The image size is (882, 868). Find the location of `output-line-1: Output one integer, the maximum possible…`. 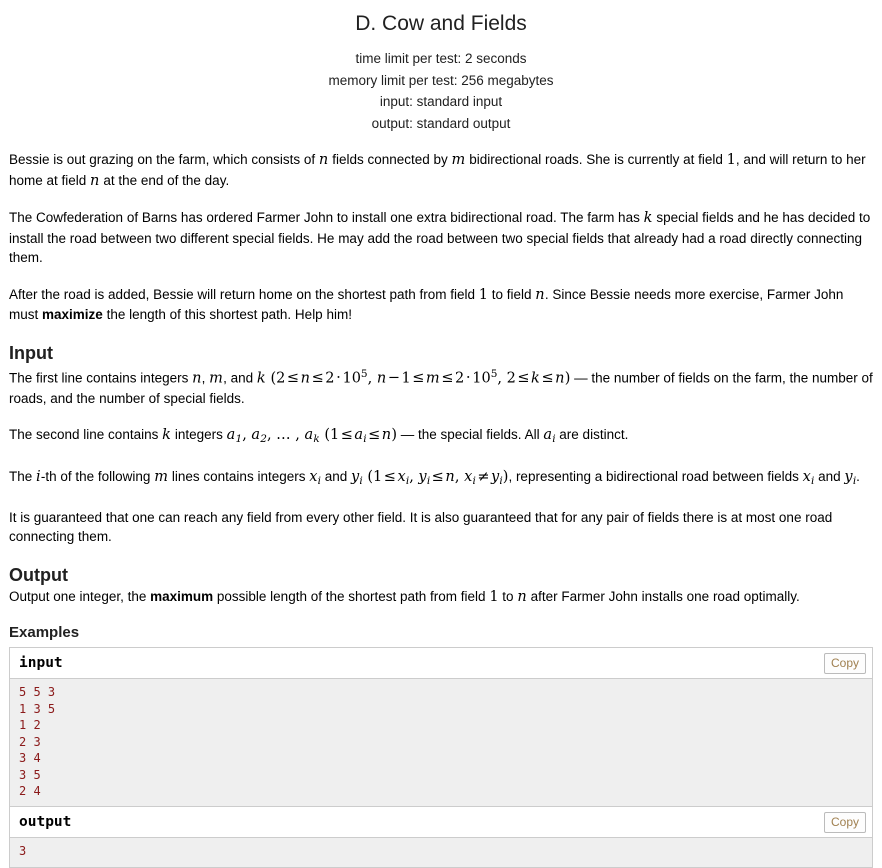

output-line-1: Output one integer, the maximum possible… is located at coordinates (441, 597).